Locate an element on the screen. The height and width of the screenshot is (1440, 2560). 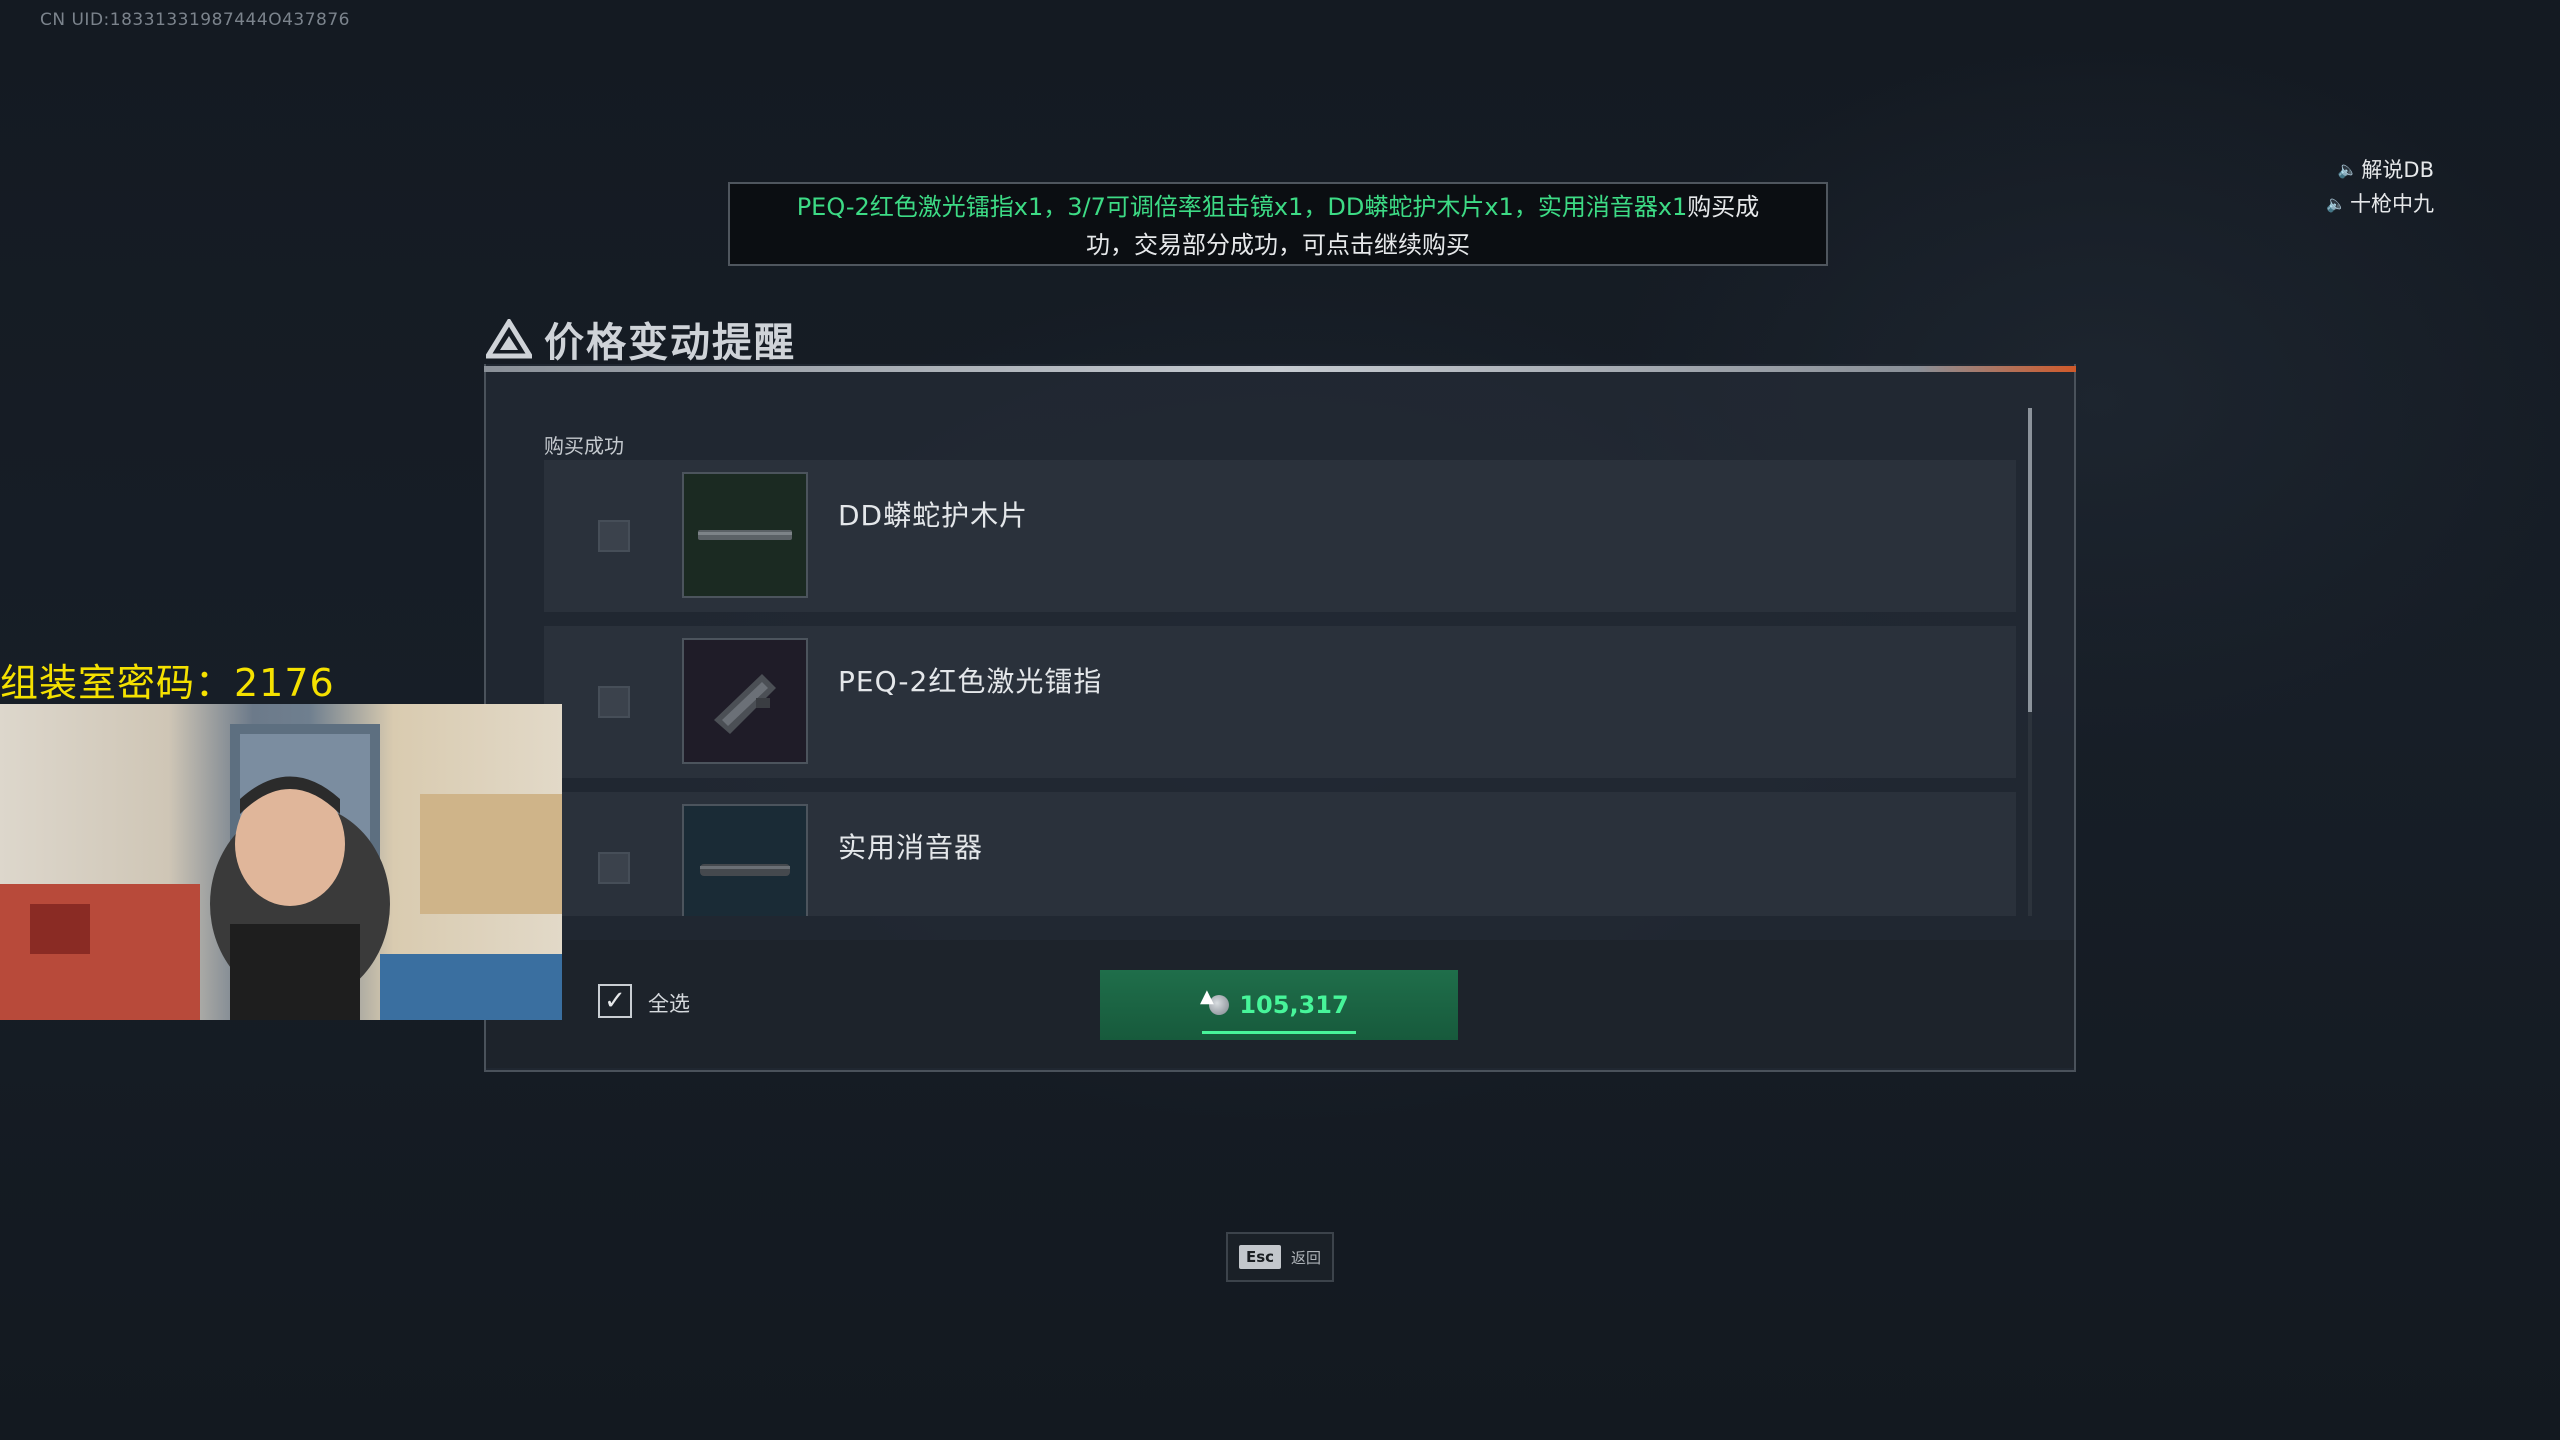
voice-chat-user-1: 🔈 解说DB is located at coordinates (2386, 169).